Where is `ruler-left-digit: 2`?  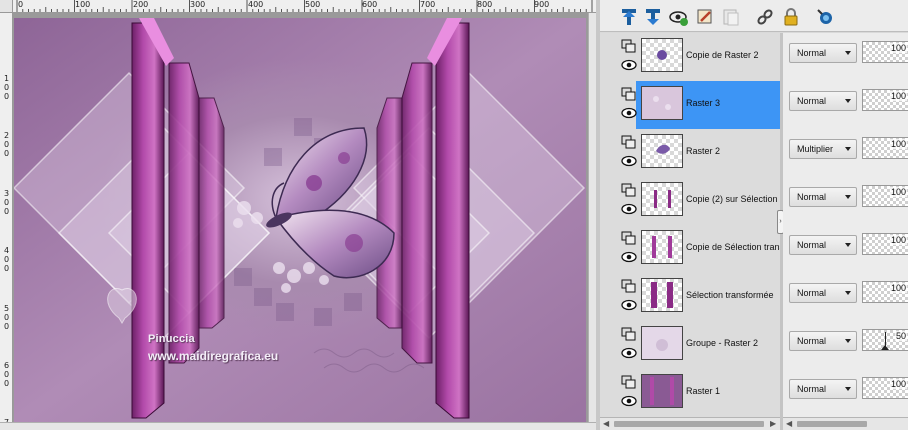
ruler-left-digit: 2 is located at coordinates (6, 135).